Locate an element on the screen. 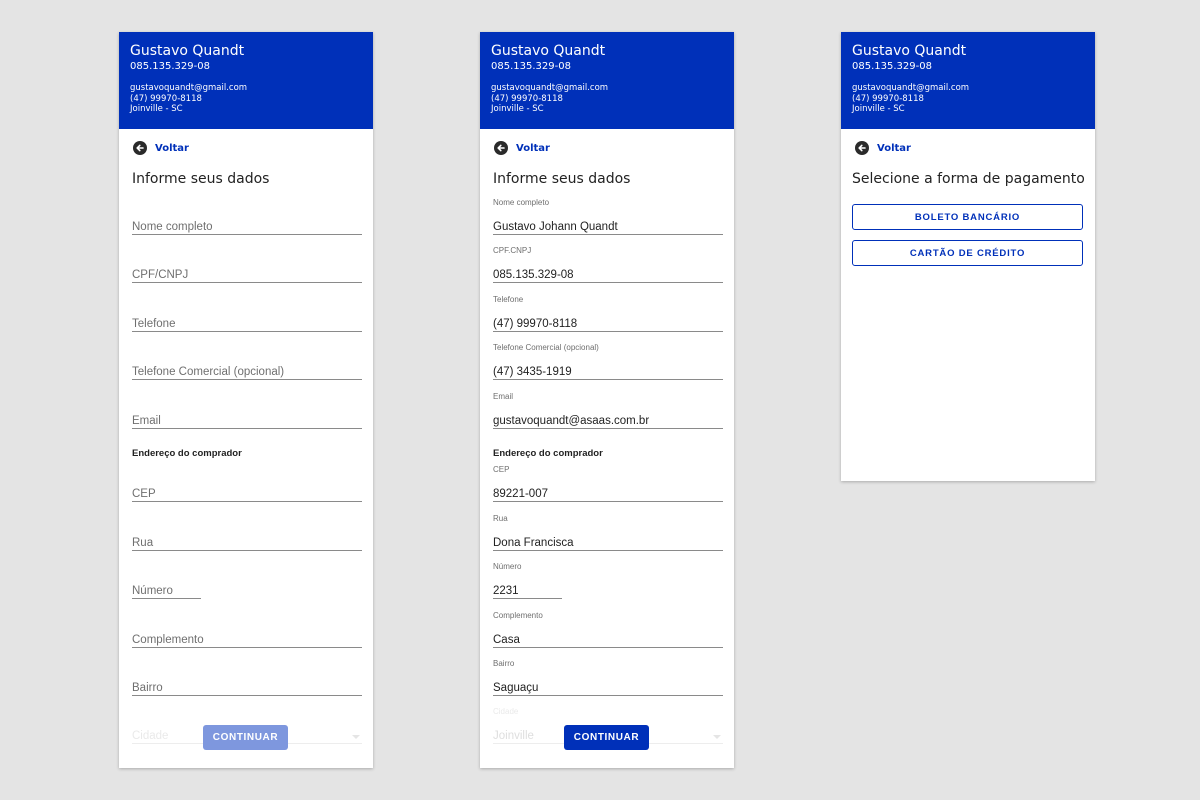 This screenshot has width=1200, height=800. city-label: Cidade is located at coordinates (506, 711).